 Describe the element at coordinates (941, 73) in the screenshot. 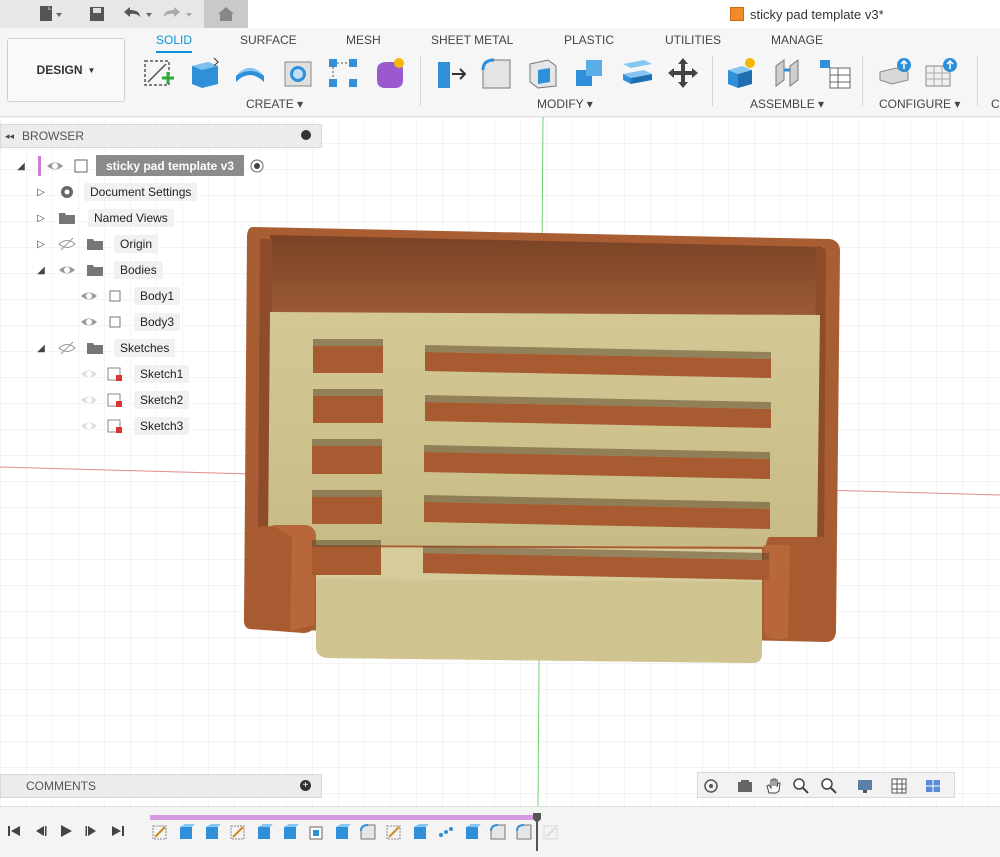

I see `configuration-table-icon` at that location.